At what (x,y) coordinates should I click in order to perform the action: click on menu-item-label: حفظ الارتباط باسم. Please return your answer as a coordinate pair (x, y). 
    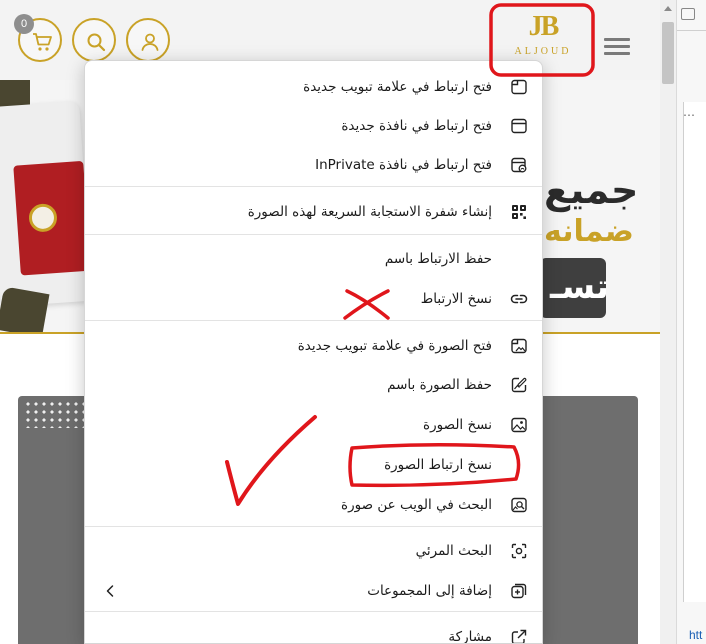
    Looking at the image, I should click on (438, 259).